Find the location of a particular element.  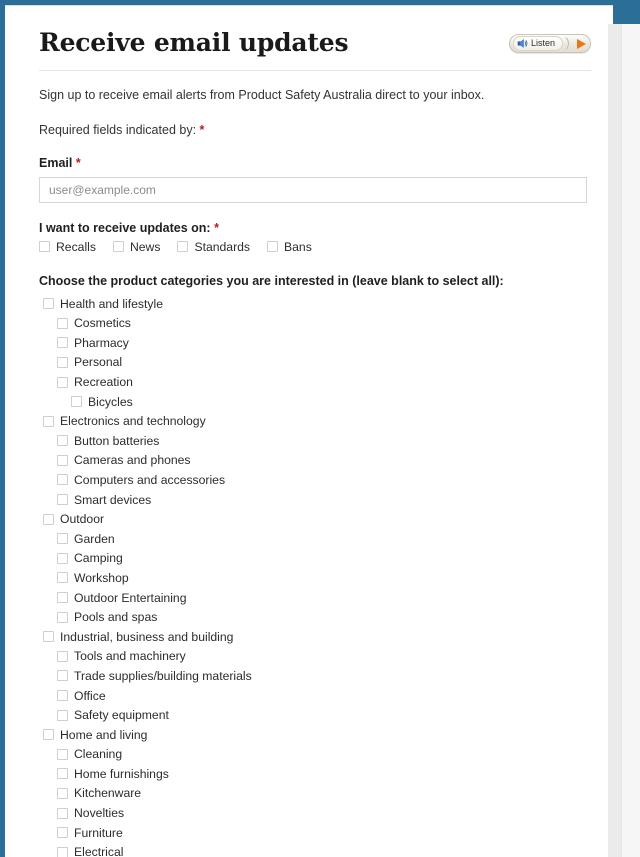

category-option-label: Bicycles is located at coordinates (110, 401).